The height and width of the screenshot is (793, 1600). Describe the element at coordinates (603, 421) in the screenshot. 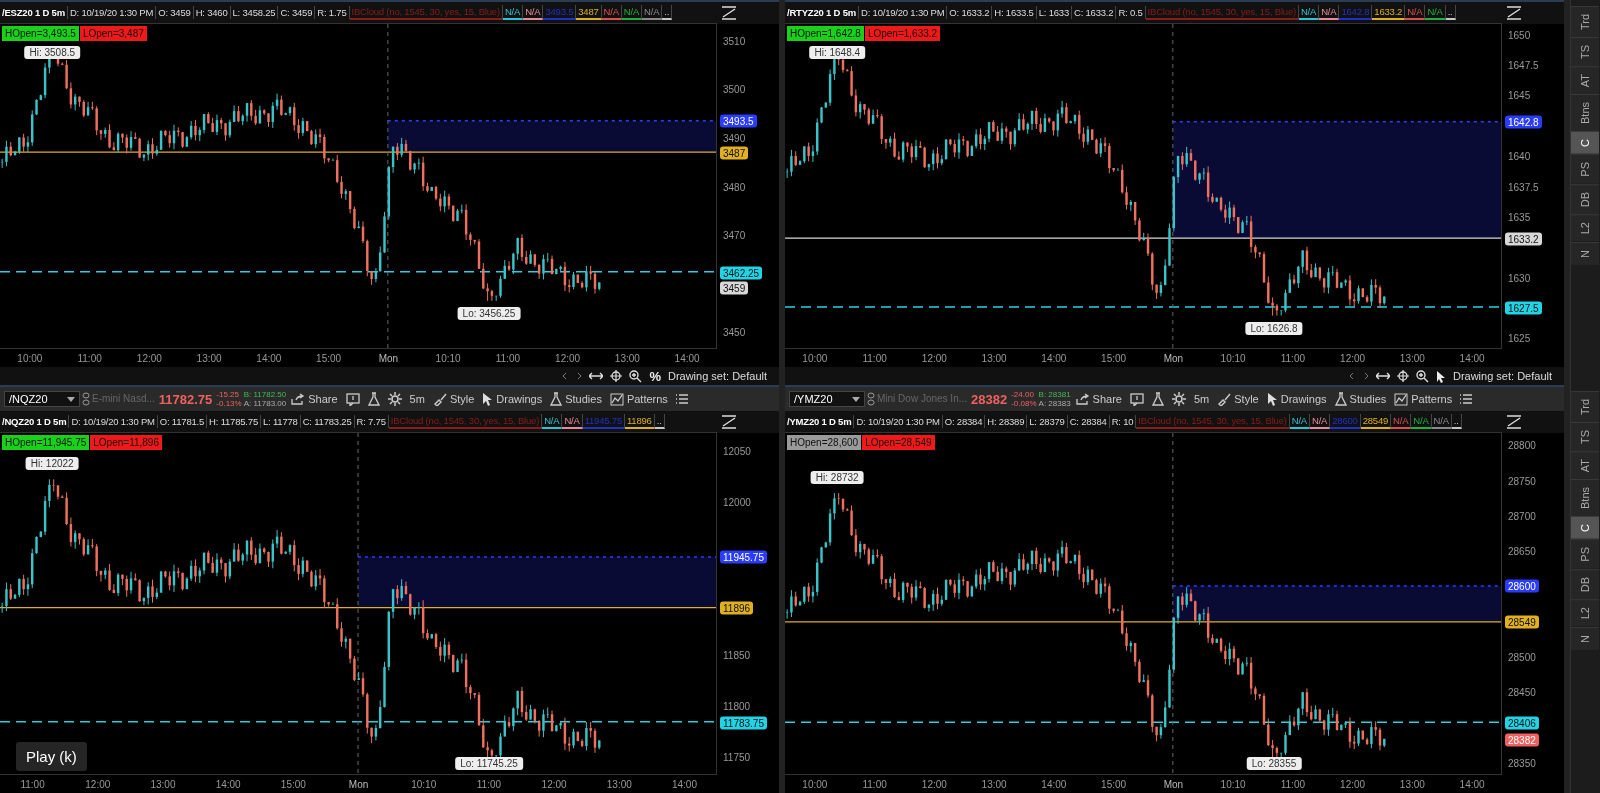

I see `study-value: 11945.75` at that location.